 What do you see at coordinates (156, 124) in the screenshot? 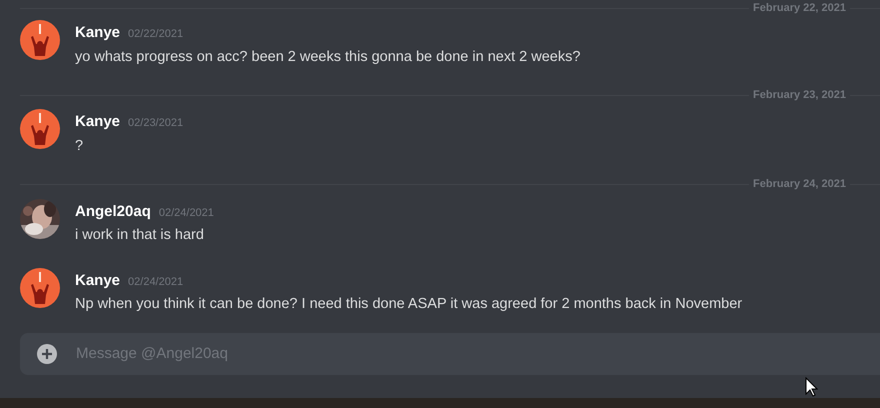
I see `timestamp: 02/23/2021` at bounding box center [156, 124].